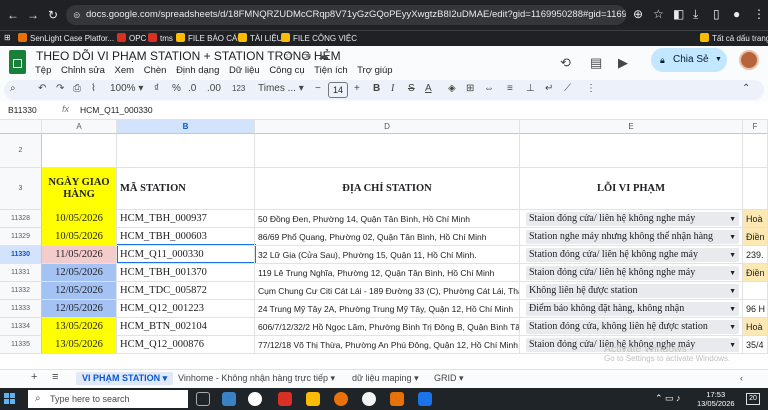 Image resolution: width=768 pixels, height=410 pixels. Describe the element at coordinates (549, 88) in the screenshot. I see `text-wrap-icon: ↵` at that location.